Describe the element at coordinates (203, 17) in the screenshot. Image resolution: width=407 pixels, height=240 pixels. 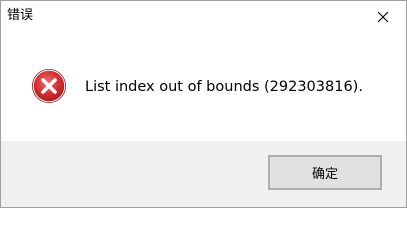
I see `title-bar: 错误` at that location.